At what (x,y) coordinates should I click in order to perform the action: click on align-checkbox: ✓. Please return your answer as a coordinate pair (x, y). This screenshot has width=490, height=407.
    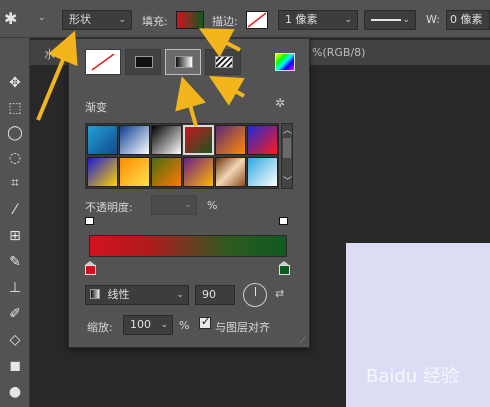
    Looking at the image, I should click on (205, 322).